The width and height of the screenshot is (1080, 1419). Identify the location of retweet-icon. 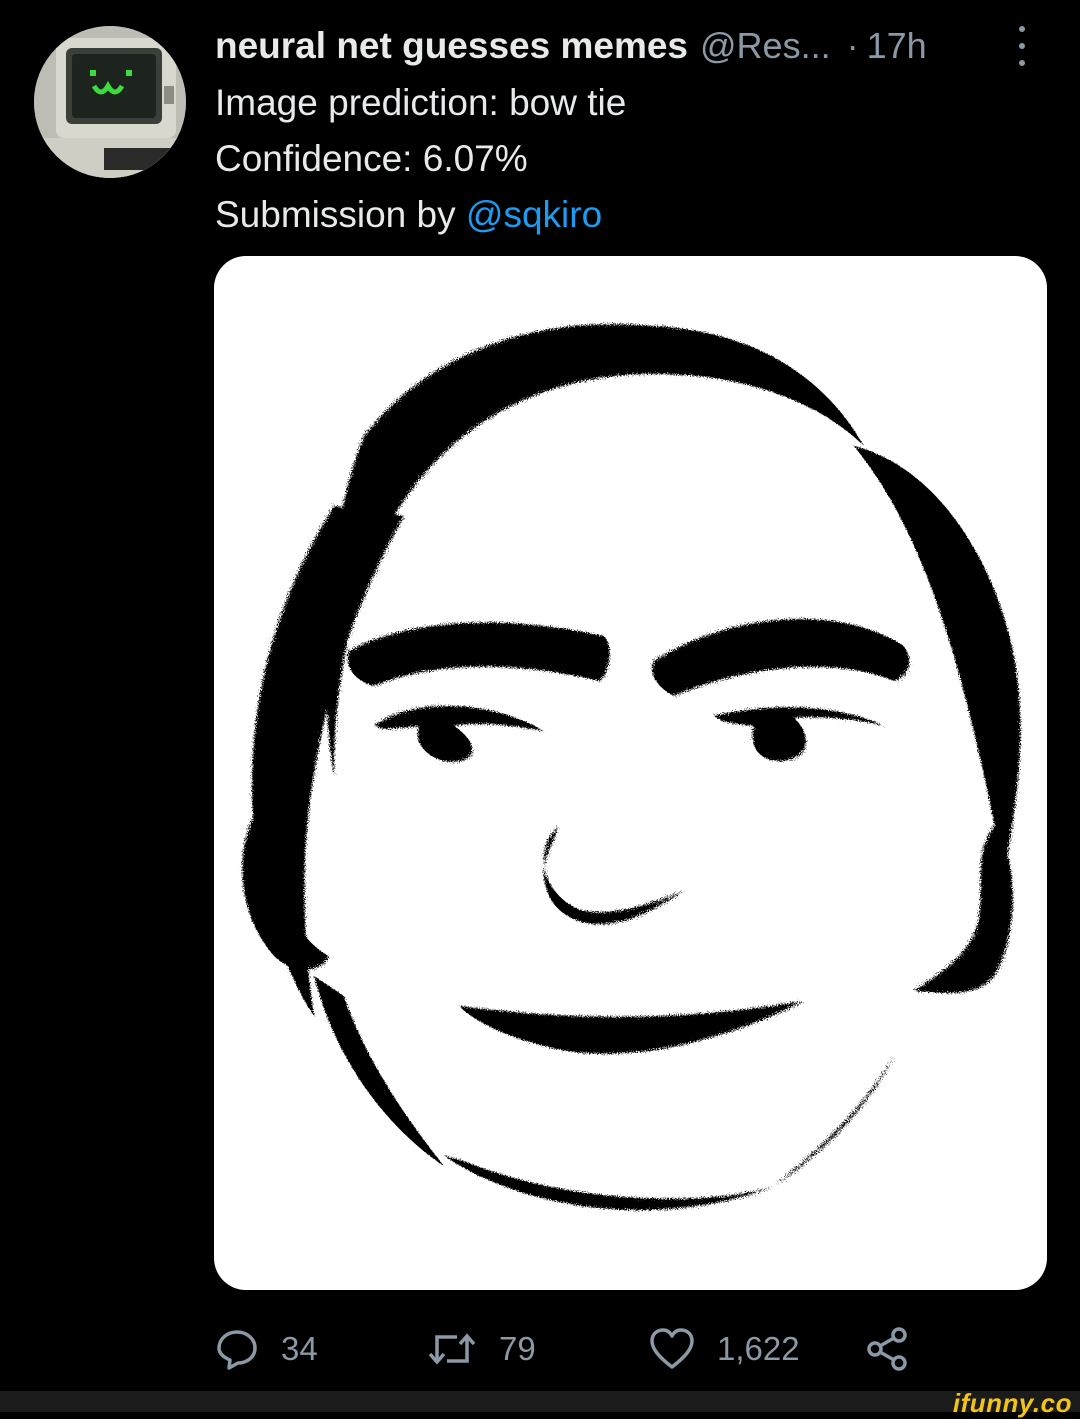
(452, 1349).